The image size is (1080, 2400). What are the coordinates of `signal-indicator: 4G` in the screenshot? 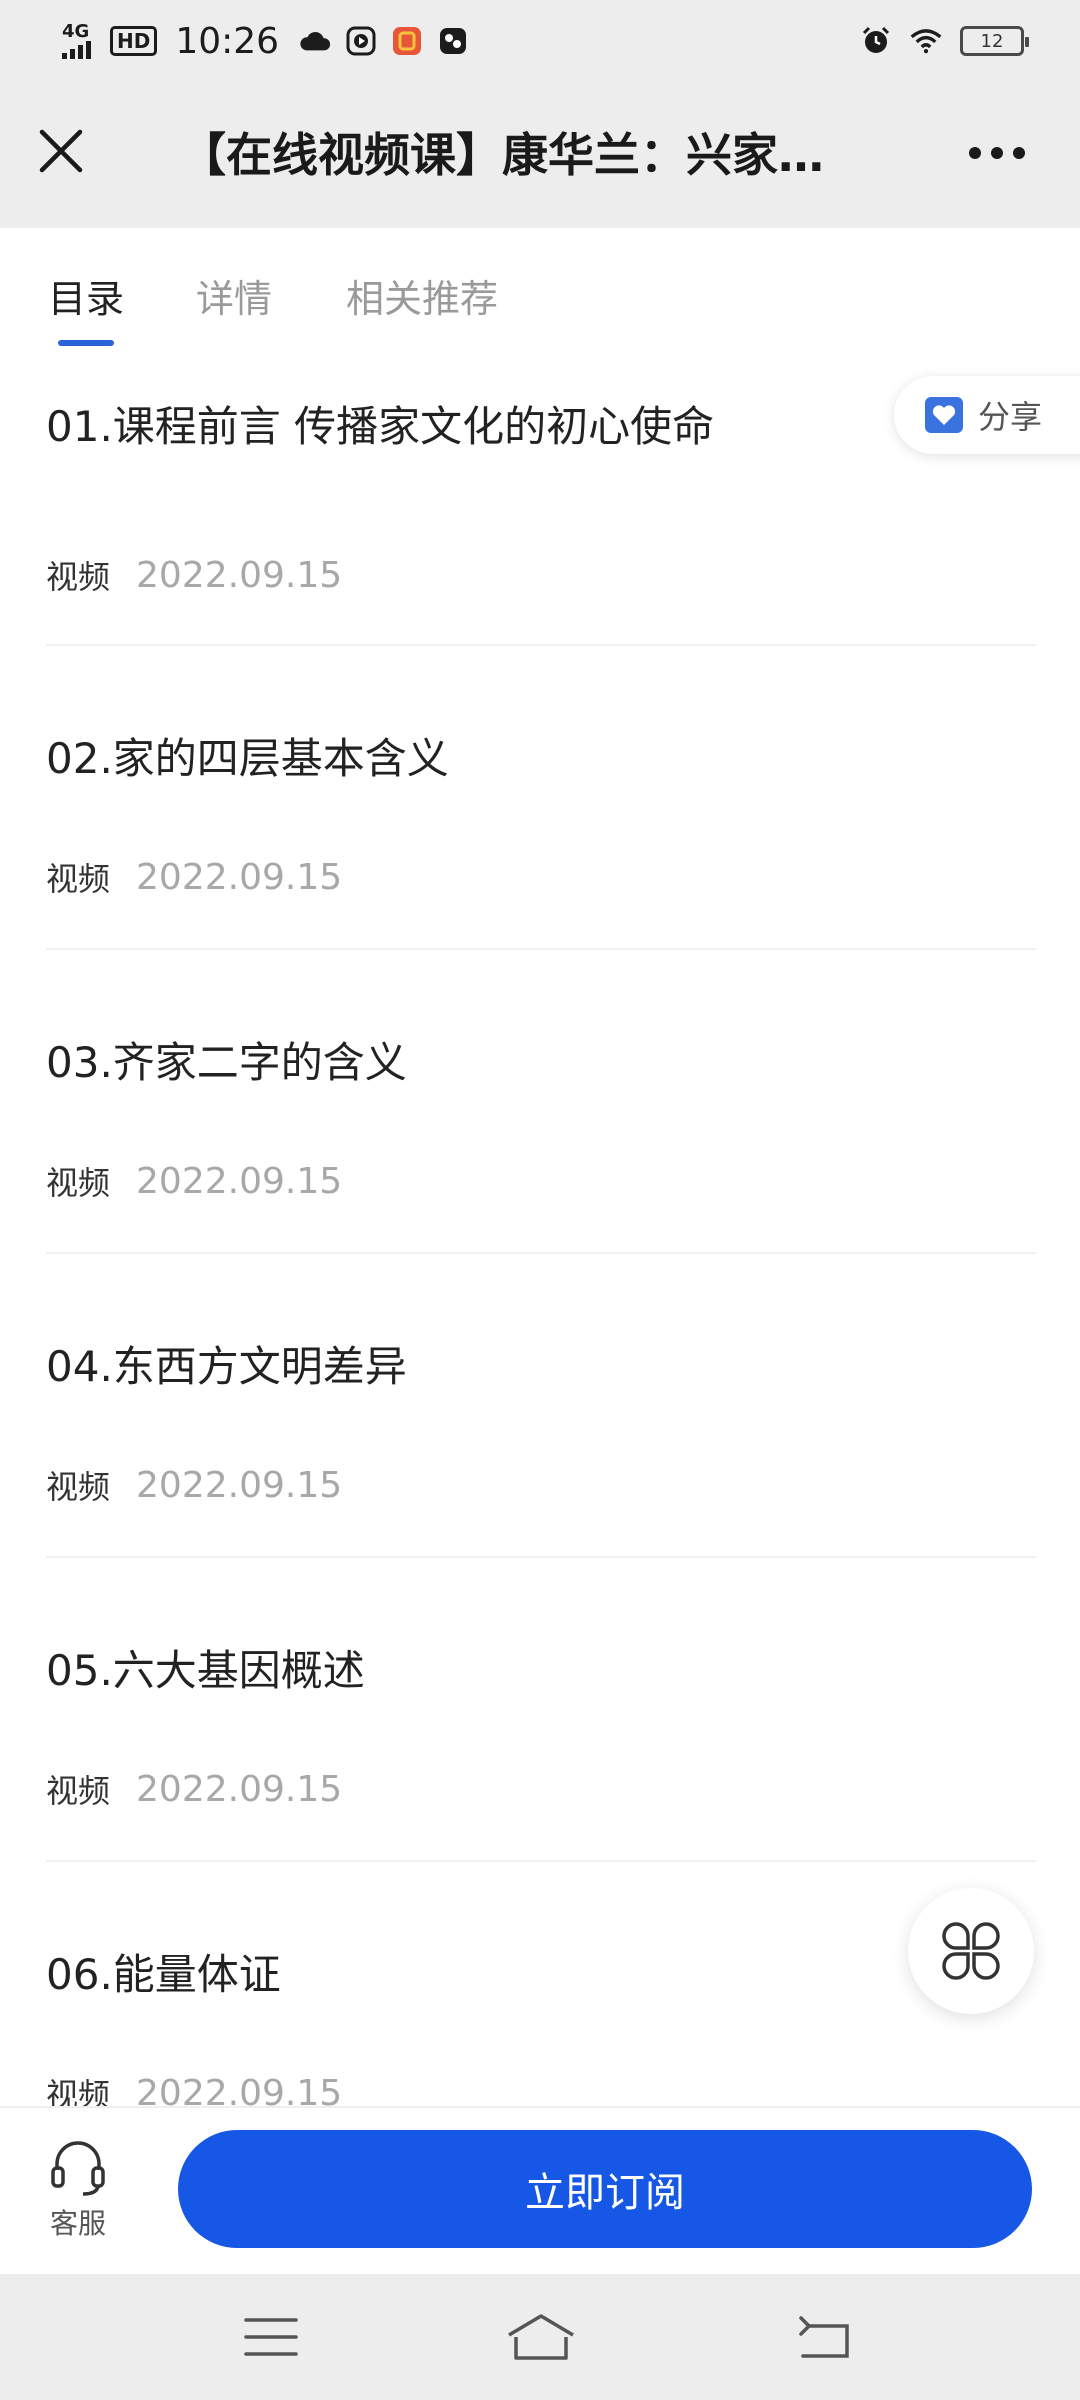 It's located at (79, 41).